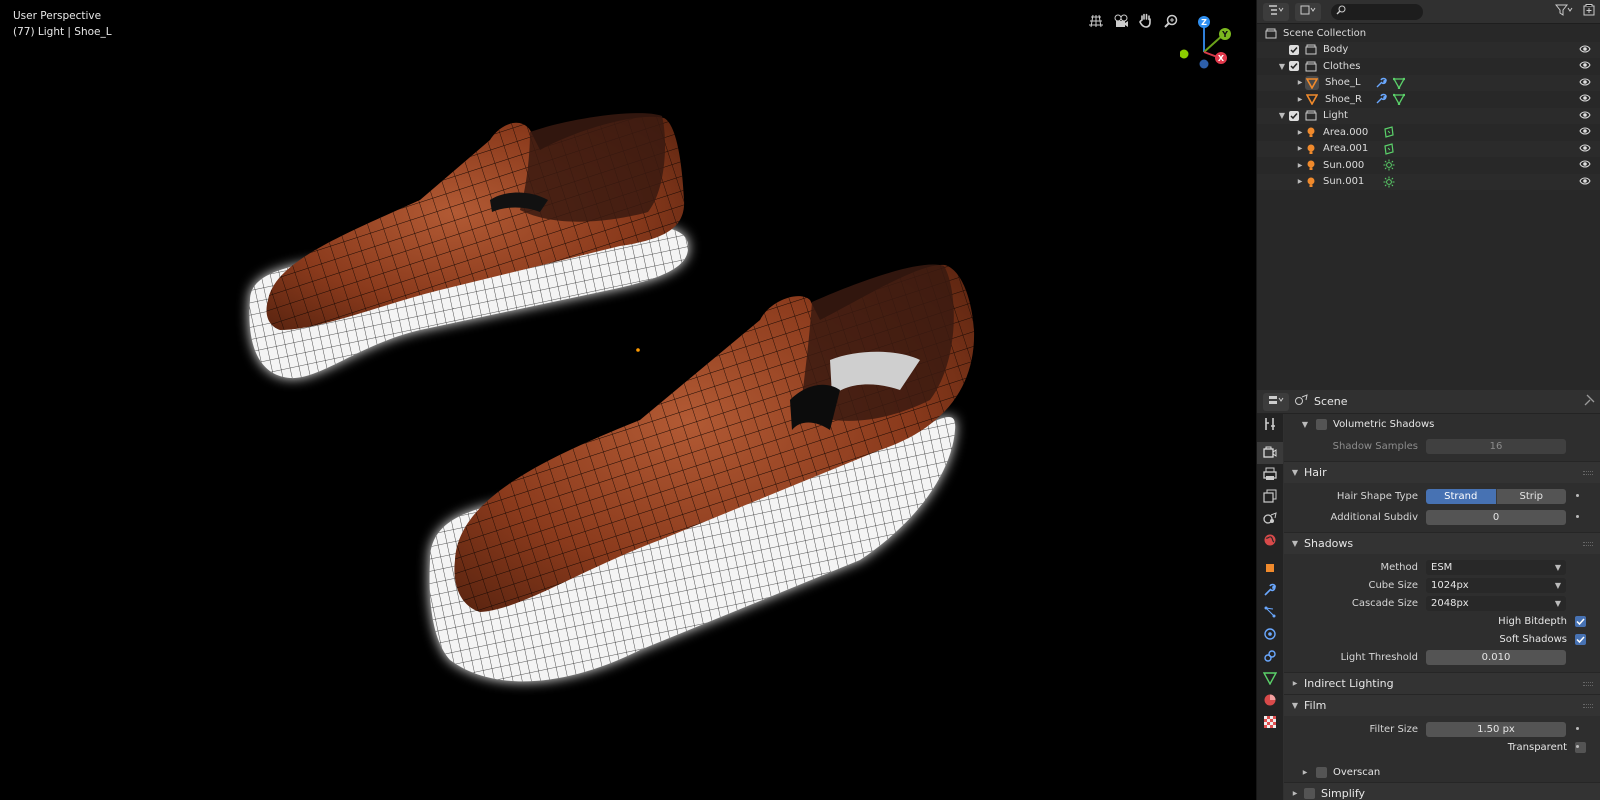 The height and width of the screenshot is (800, 1600). I want to click on tab-data, so click(1270, 679).